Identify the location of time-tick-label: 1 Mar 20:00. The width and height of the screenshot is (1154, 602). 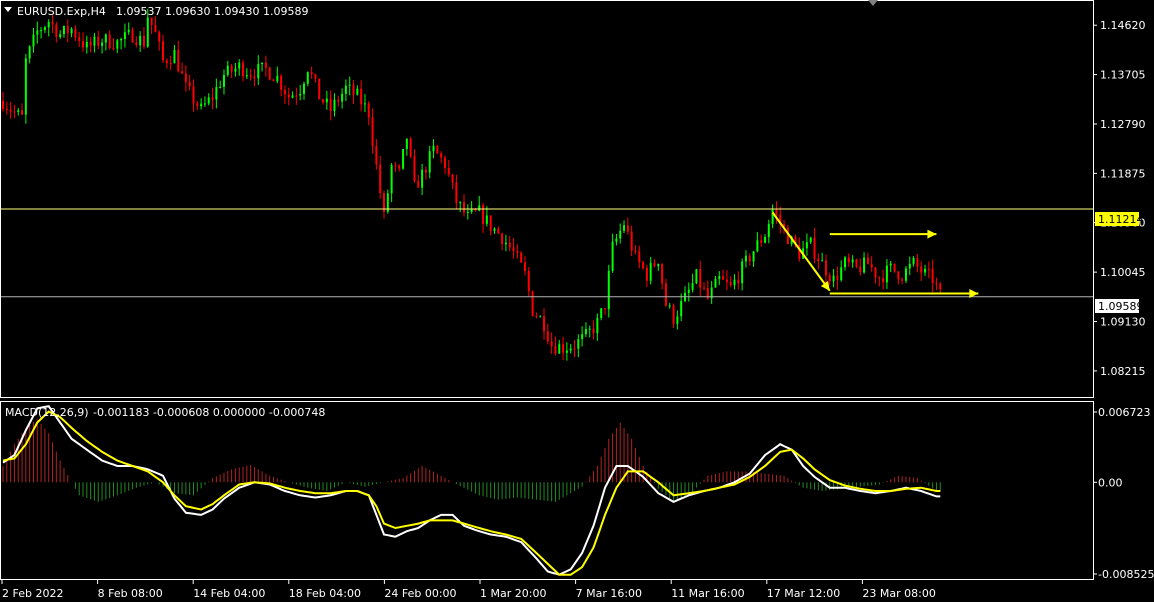
(513, 593).